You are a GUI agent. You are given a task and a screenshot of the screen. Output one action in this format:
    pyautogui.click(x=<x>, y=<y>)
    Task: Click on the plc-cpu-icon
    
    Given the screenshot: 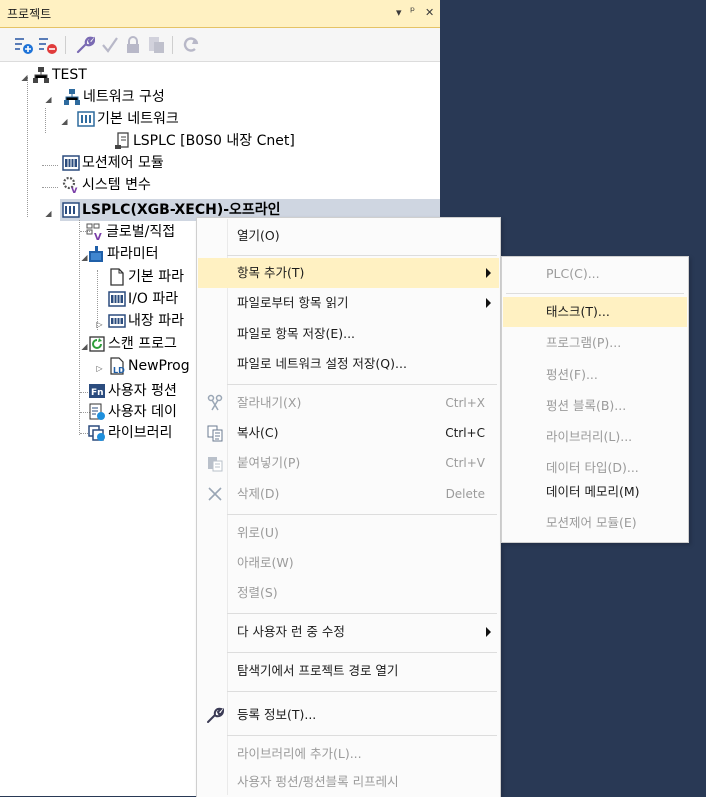 What is the action you would take?
    pyautogui.click(x=71, y=210)
    